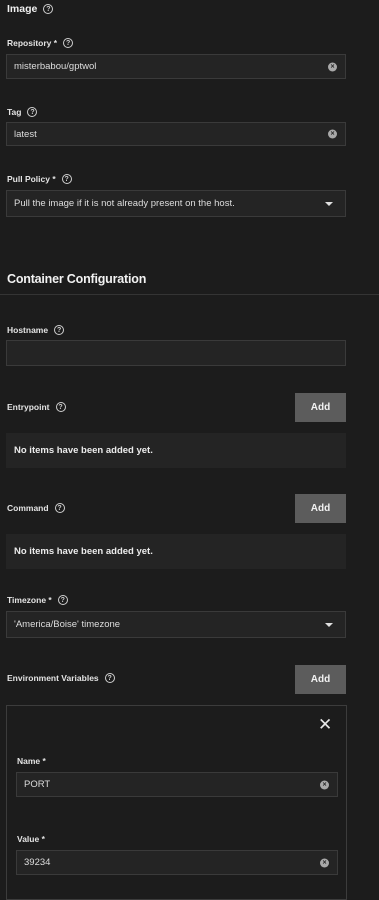 This screenshot has width=379, height=900. I want to click on tag-value: latest, so click(25, 134).